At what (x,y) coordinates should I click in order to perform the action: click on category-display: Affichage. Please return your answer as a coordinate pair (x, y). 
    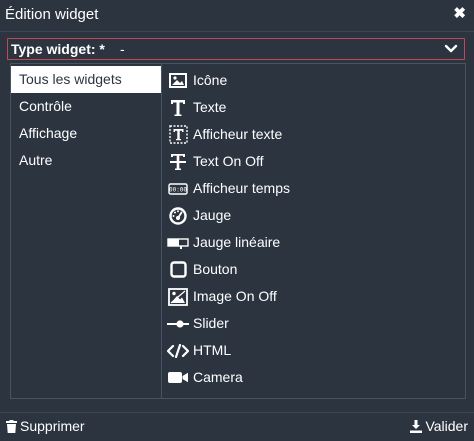
    Looking at the image, I should click on (86, 133).